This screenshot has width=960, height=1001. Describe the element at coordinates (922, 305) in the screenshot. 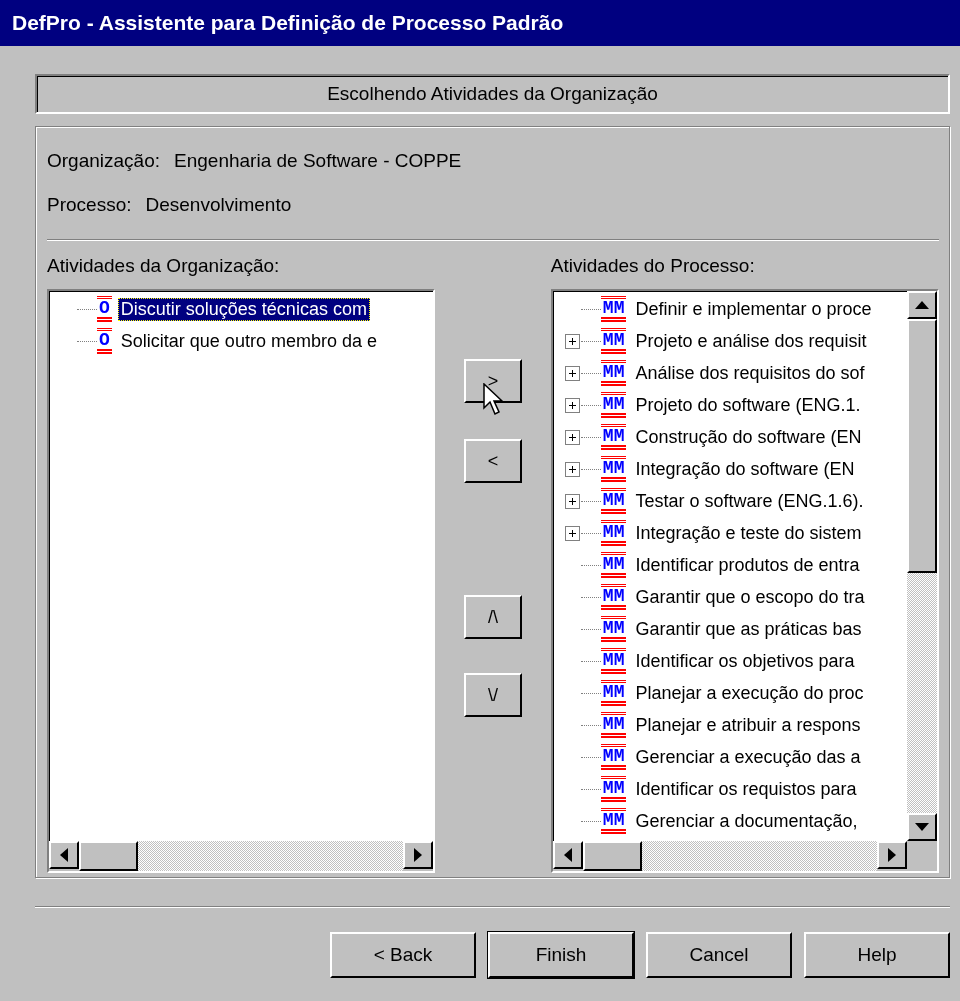

I see `scroll-up-icon` at that location.